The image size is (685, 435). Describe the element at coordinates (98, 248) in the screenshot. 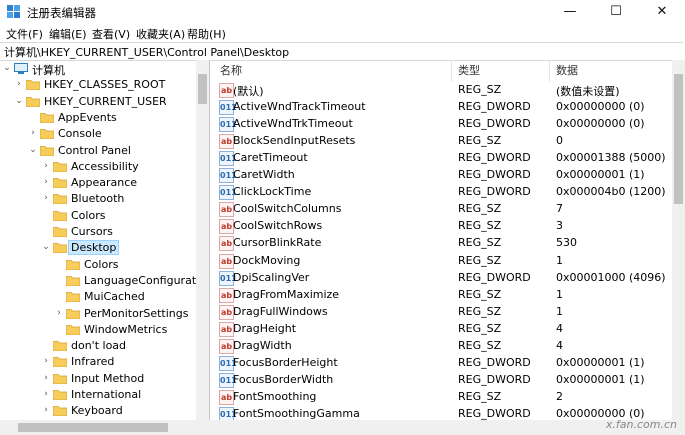

I see `tree-node: ⌄ Desktop` at that location.